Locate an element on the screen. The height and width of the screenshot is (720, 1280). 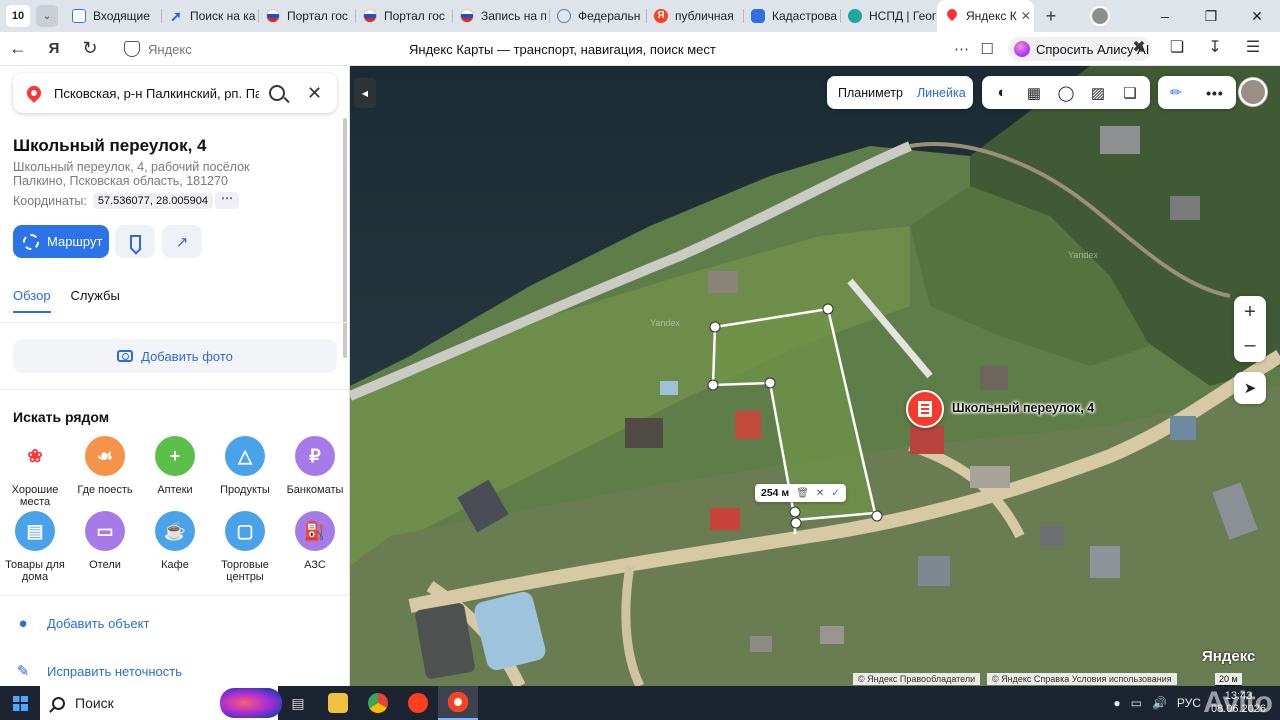
ruler-icon: ✏ is located at coordinates (1176, 92).